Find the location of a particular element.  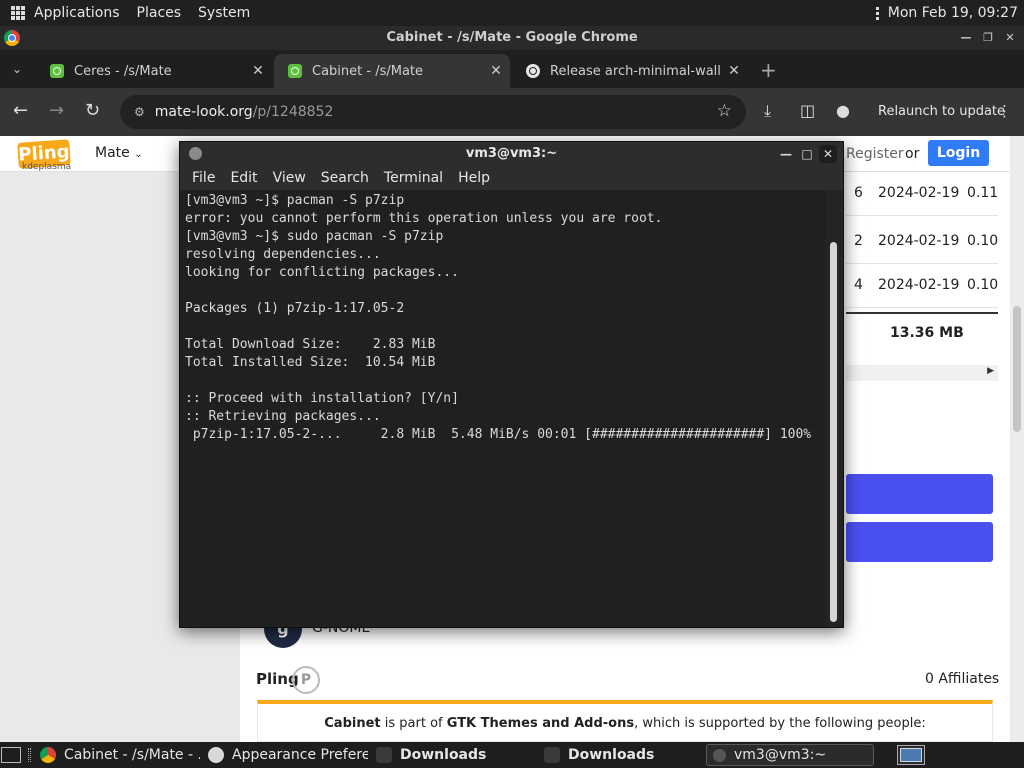

taskbar-label: Downloads is located at coordinates (611, 755).